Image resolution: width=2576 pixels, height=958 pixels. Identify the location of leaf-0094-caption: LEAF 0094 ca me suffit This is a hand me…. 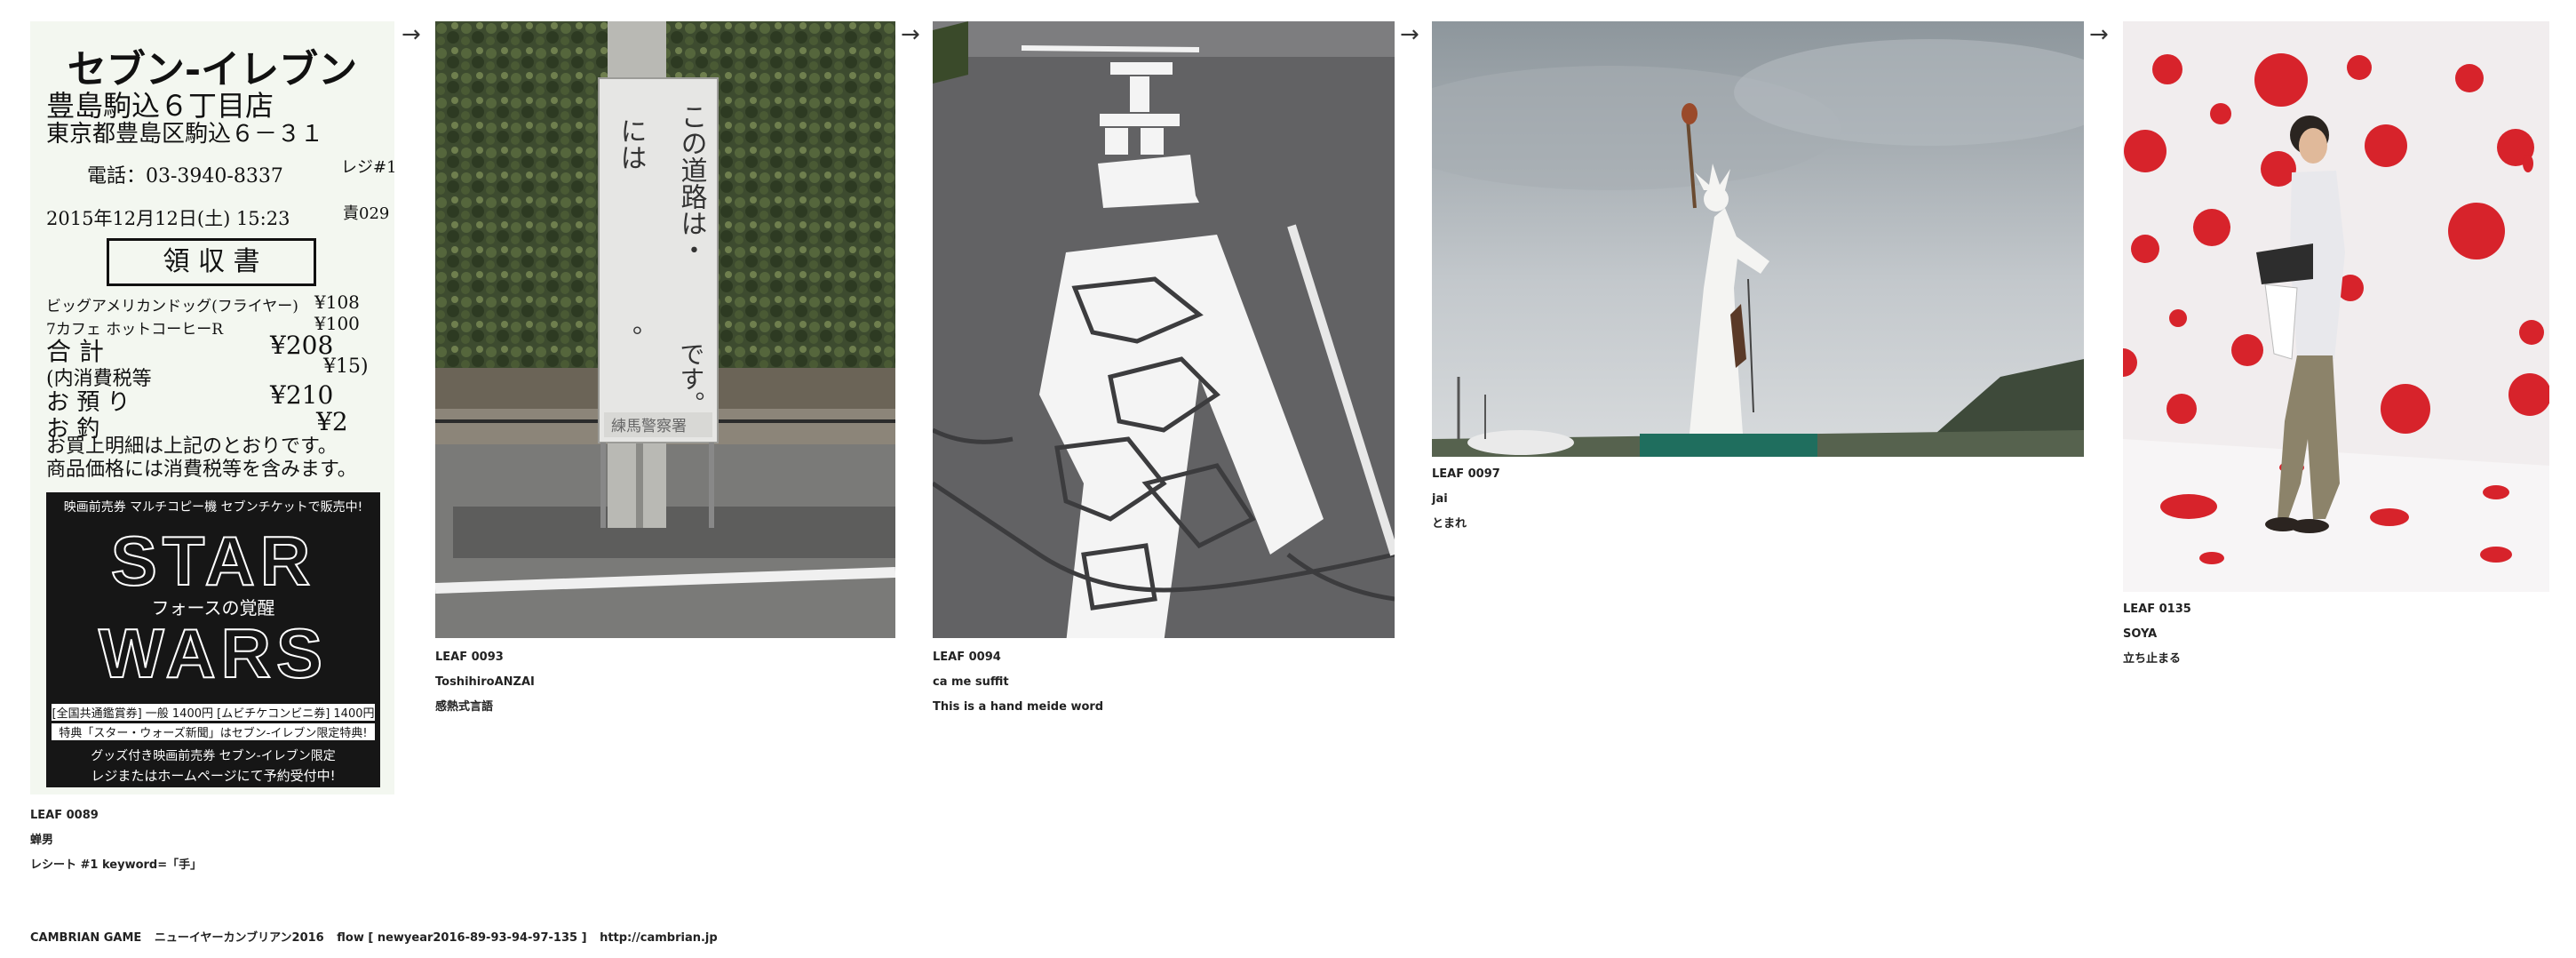
(1018, 682).